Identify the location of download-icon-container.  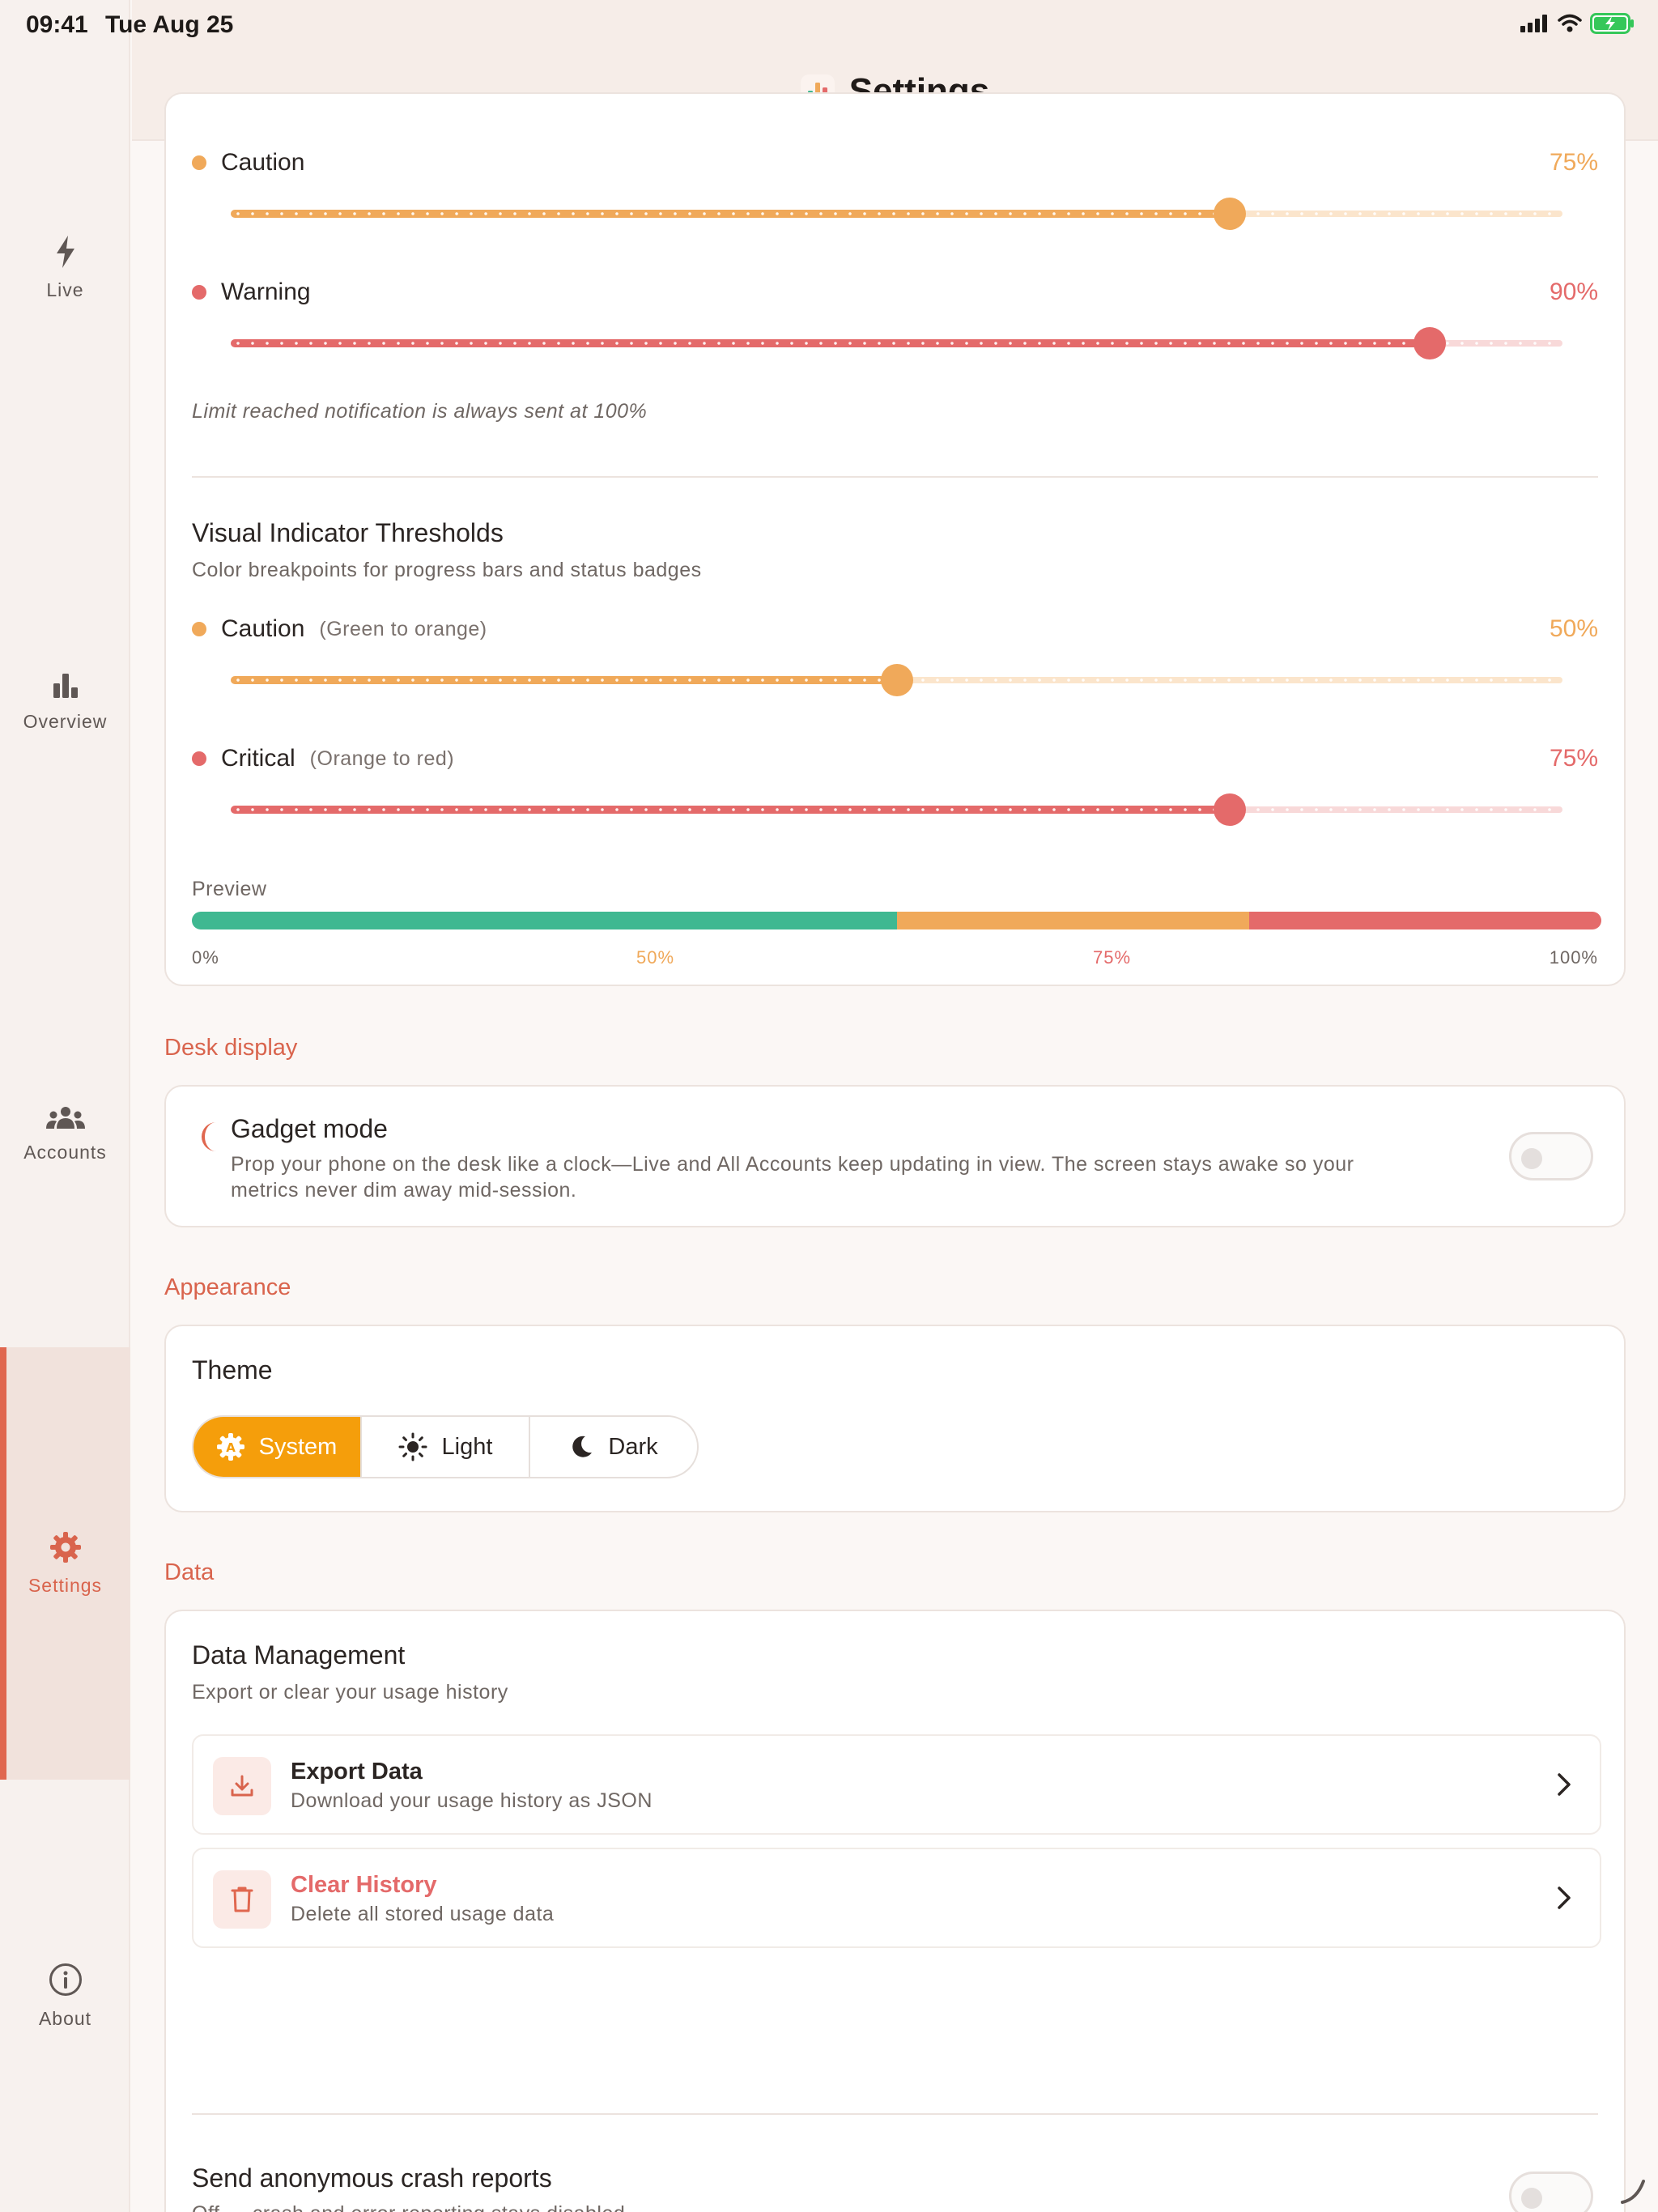
(242, 1786).